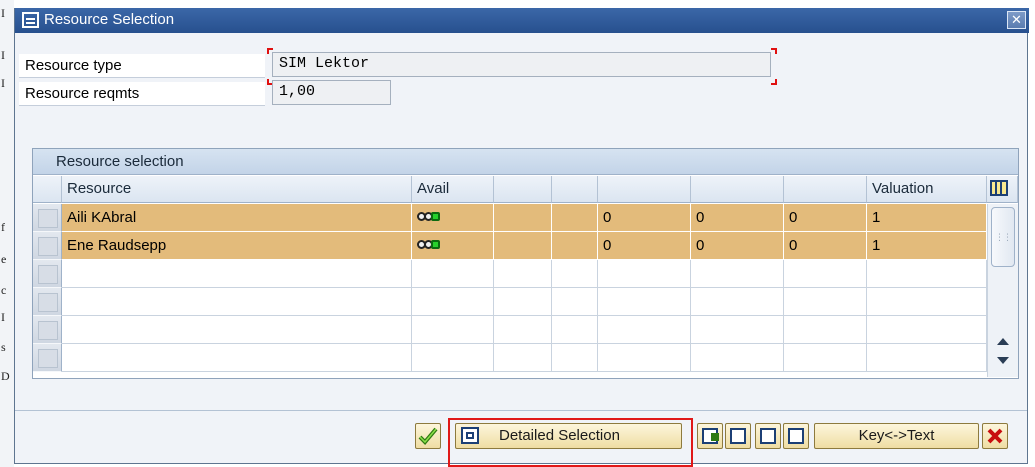 This screenshot has width=1035, height=467. What do you see at coordinates (774, 51) in the screenshot?
I see `required-marker-tr` at bounding box center [774, 51].